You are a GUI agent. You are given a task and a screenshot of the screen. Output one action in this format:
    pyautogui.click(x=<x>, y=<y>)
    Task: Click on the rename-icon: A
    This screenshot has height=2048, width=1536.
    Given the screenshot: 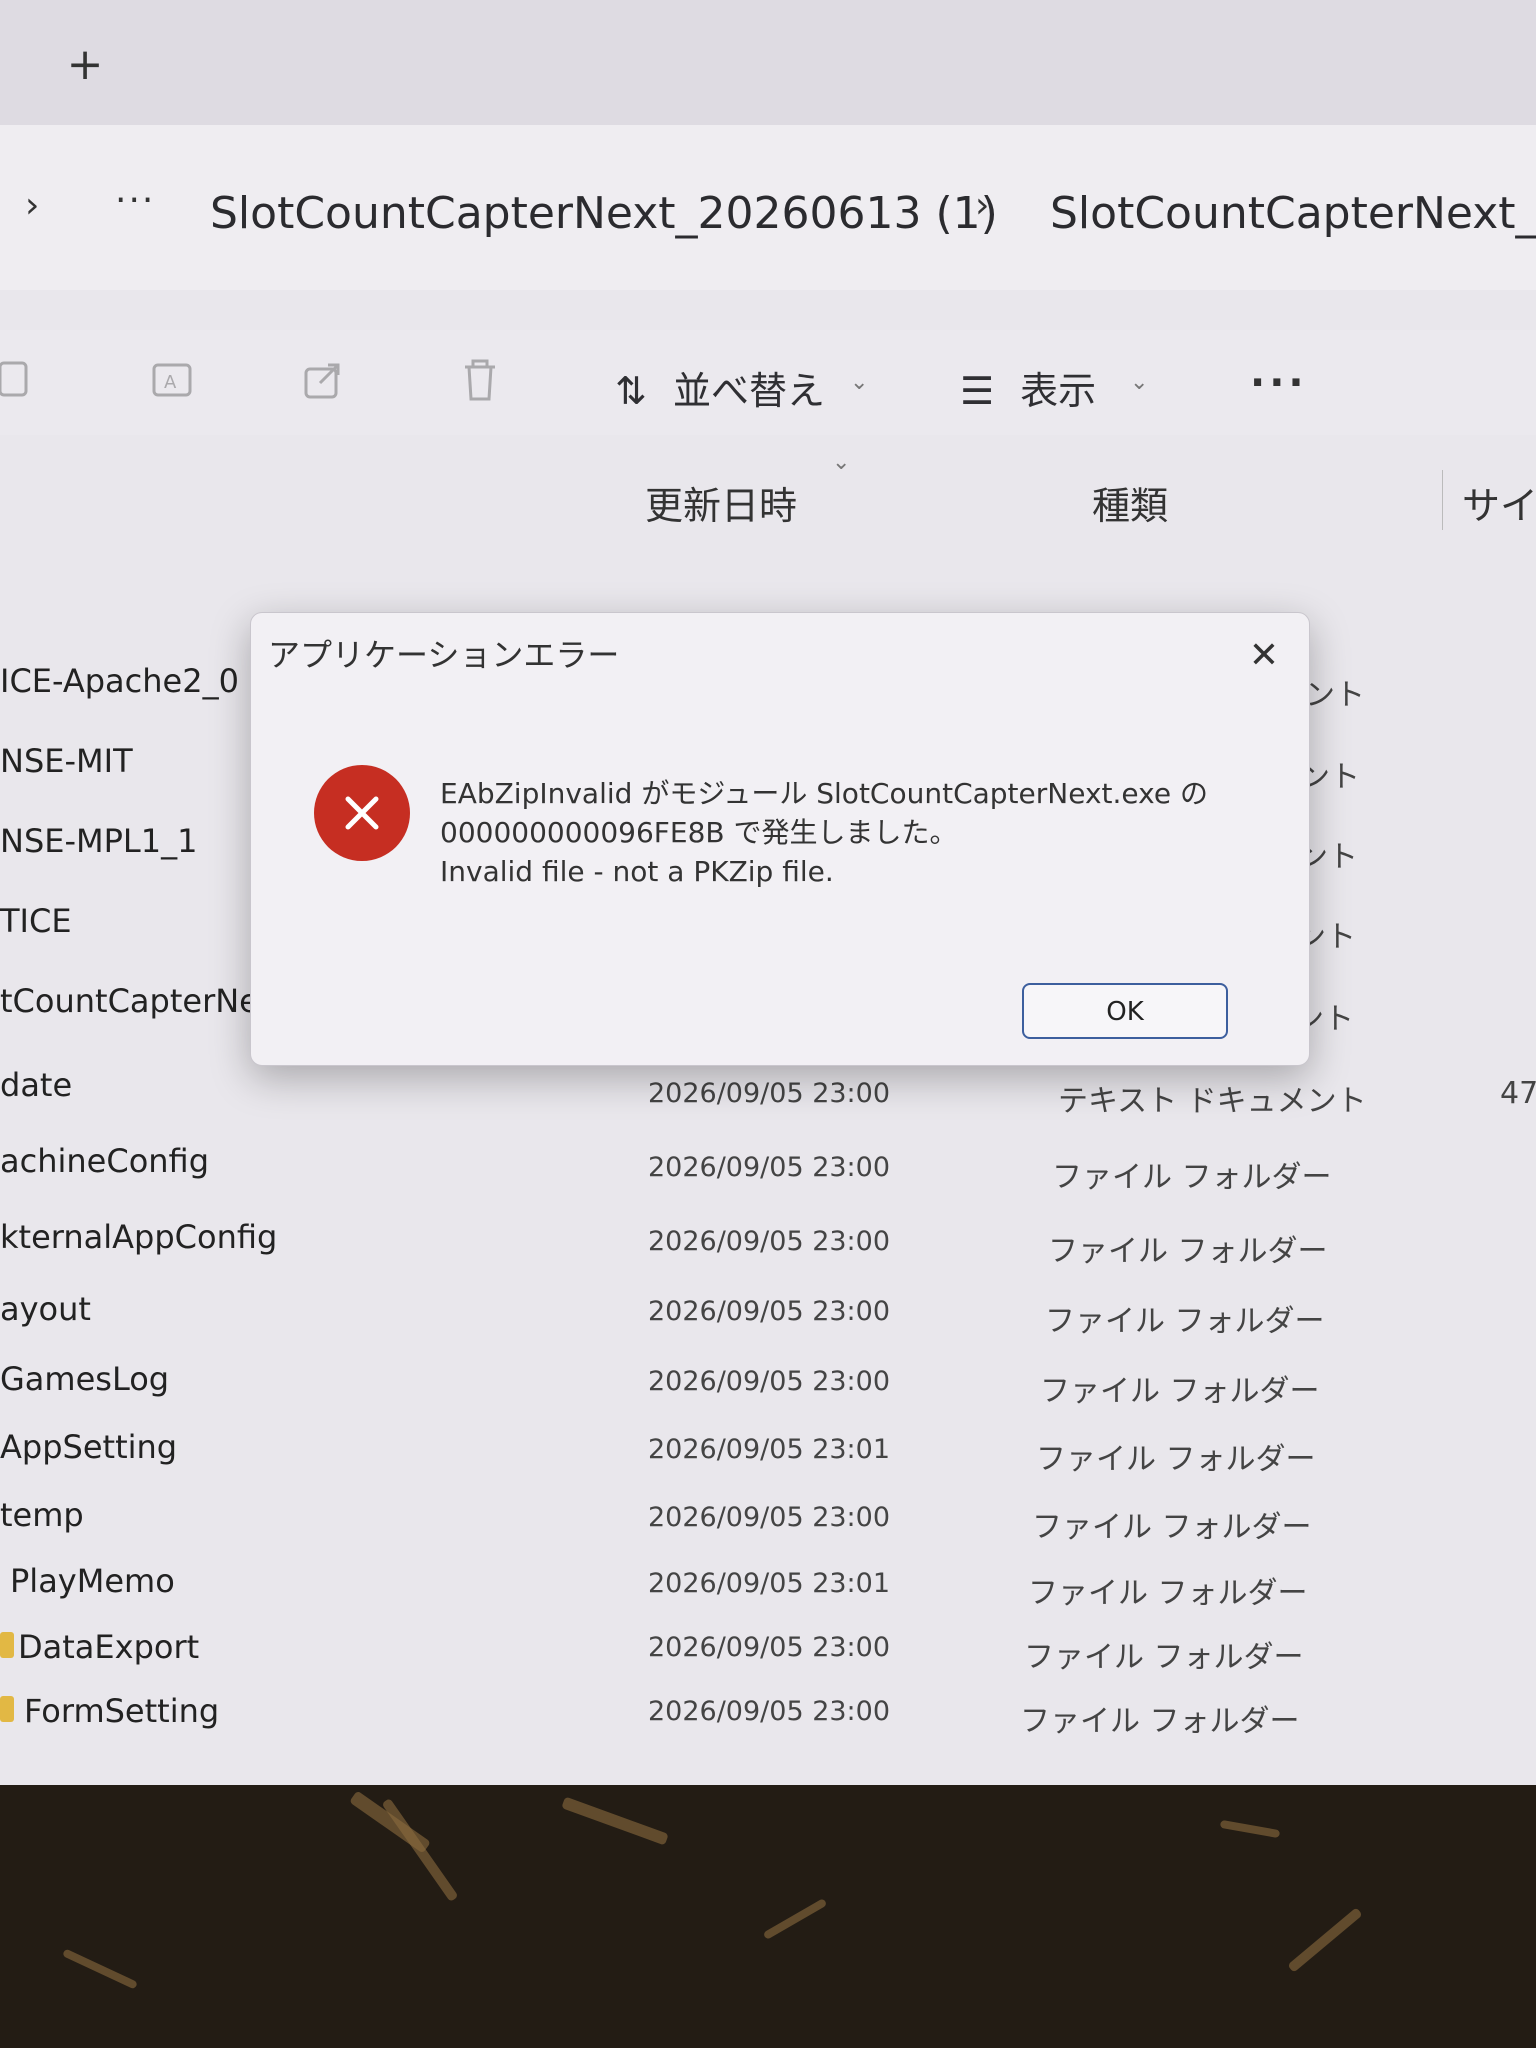 What is the action you would take?
    pyautogui.click(x=173, y=380)
    